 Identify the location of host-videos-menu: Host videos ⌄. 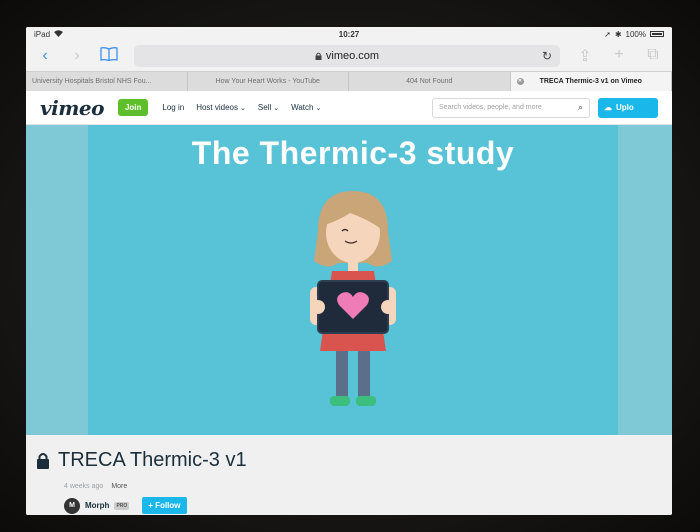
(221, 107).